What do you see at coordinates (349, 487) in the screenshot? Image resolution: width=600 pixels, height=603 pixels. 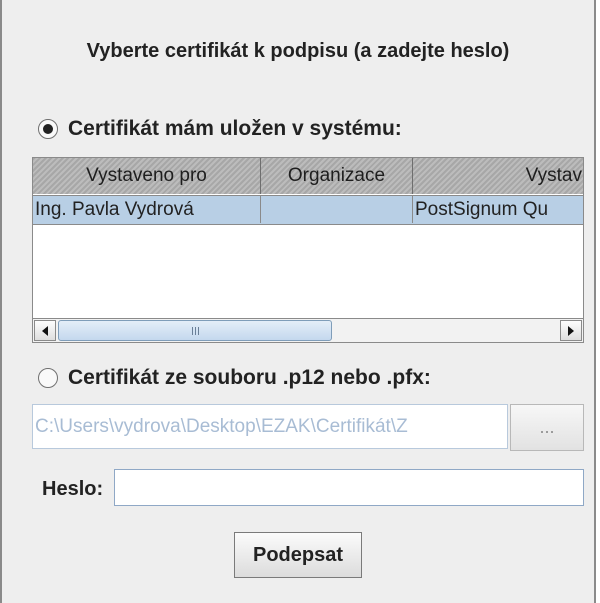 I see `password-input` at bounding box center [349, 487].